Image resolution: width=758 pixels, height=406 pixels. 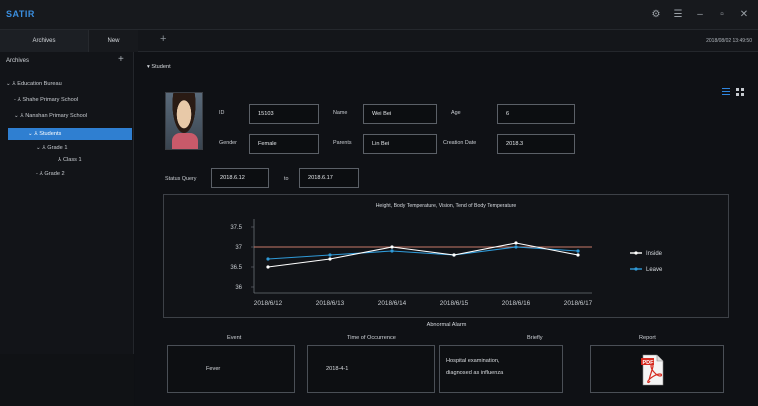 I want to click on maximize-icon: ▫, so click(x=722, y=14).